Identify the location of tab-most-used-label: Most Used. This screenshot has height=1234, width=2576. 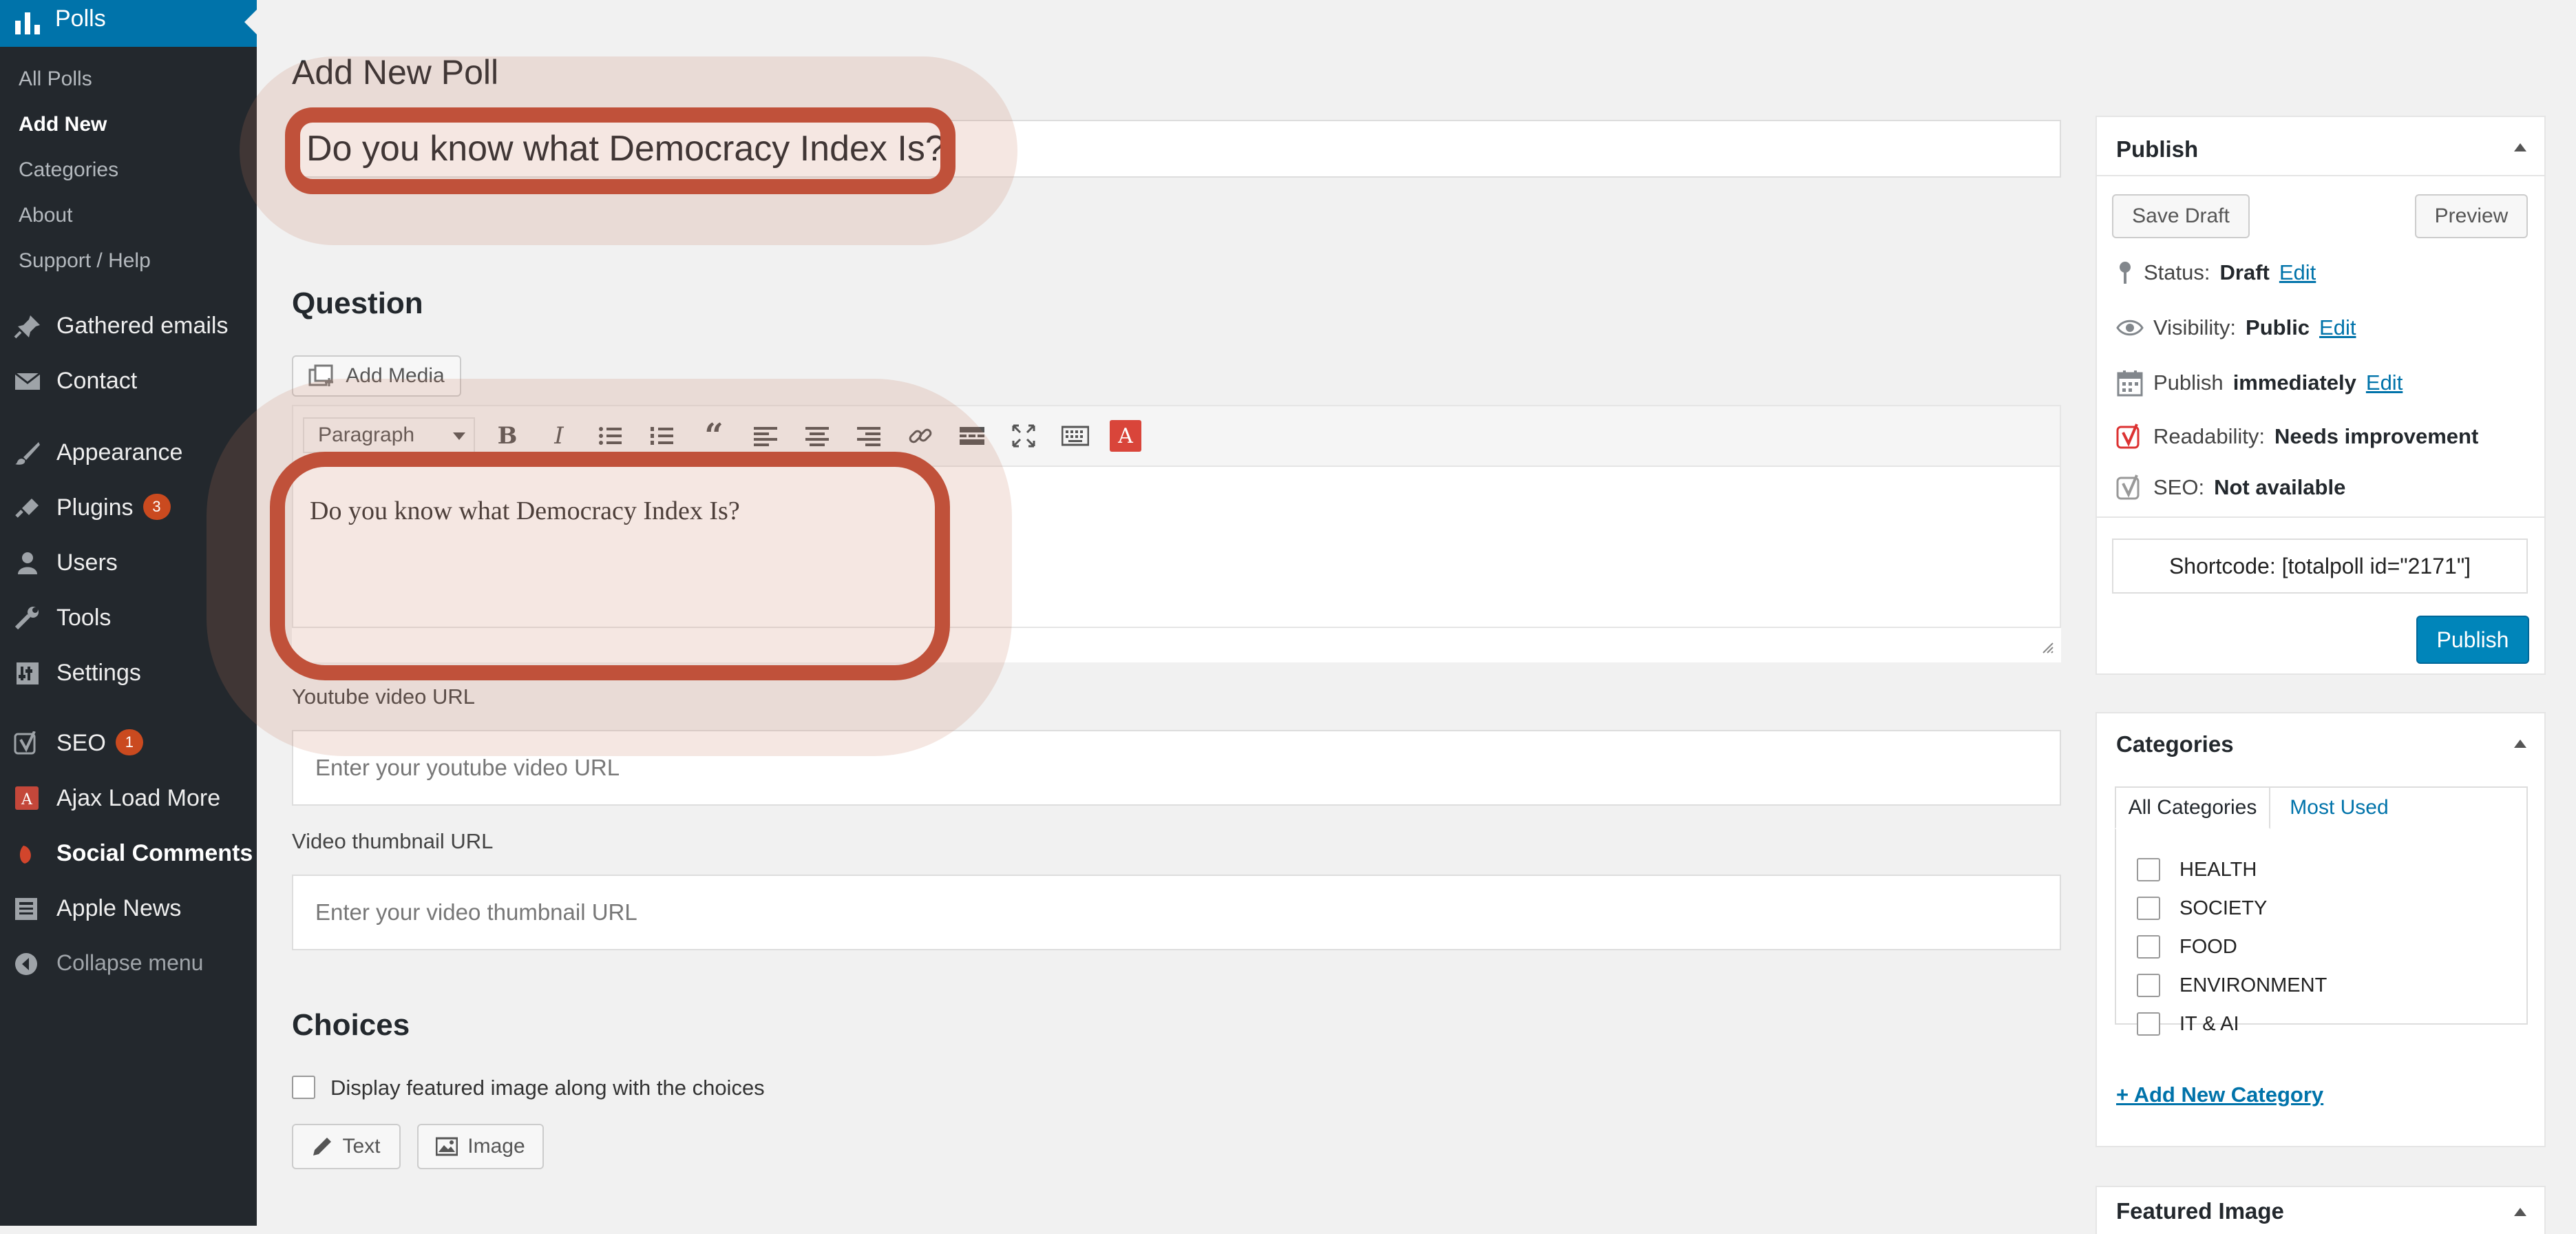
(2340, 807).